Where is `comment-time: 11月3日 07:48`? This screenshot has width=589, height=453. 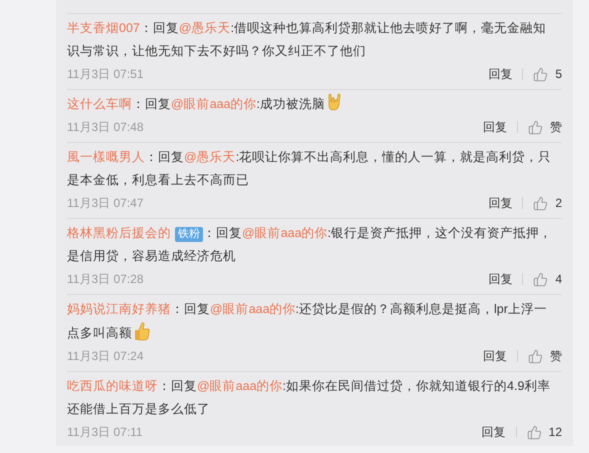
comment-time: 11月3日 07:48 is located at coordinates (105, 127).